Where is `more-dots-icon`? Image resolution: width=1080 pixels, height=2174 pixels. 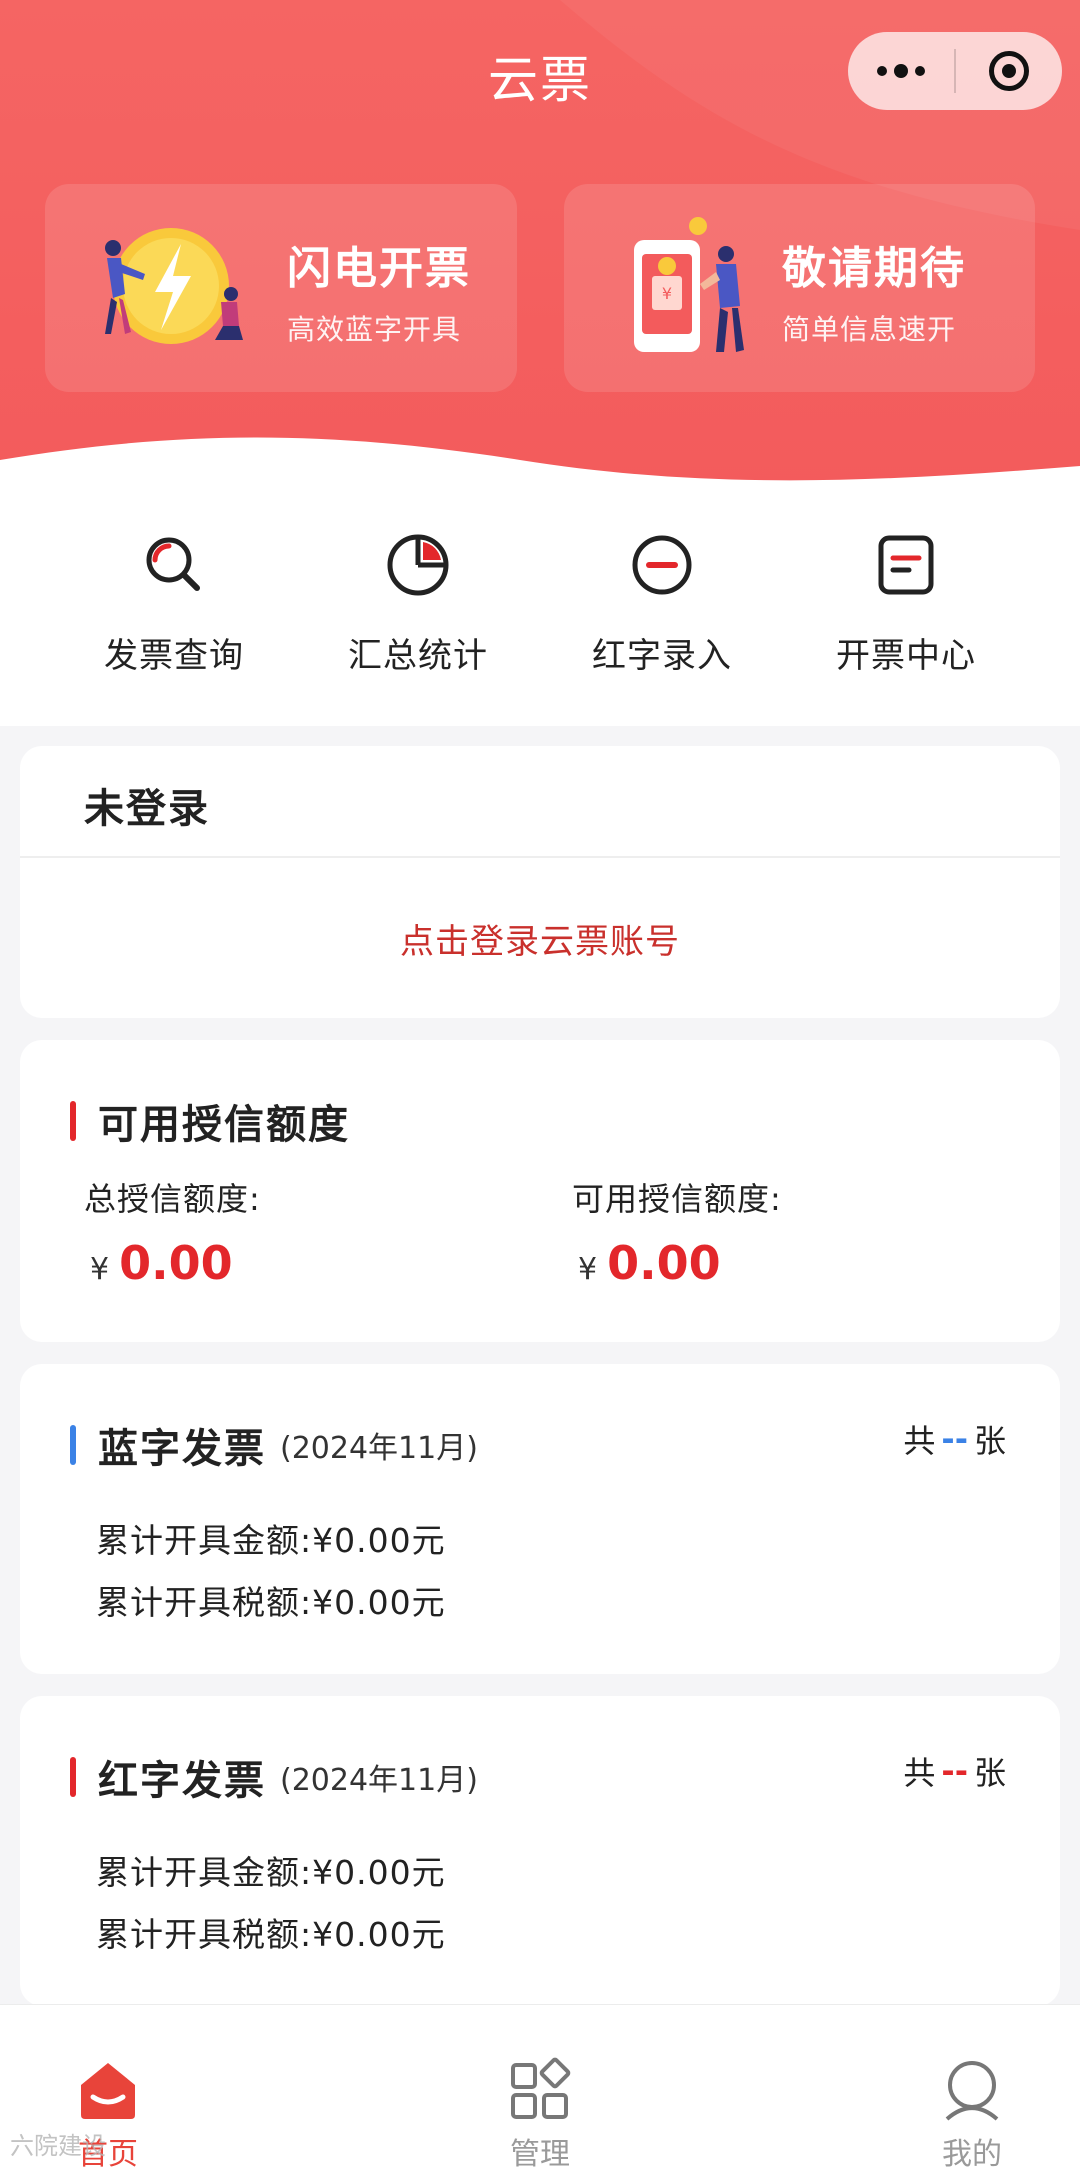
more-dots-icon is located at coordinates (901, 71).